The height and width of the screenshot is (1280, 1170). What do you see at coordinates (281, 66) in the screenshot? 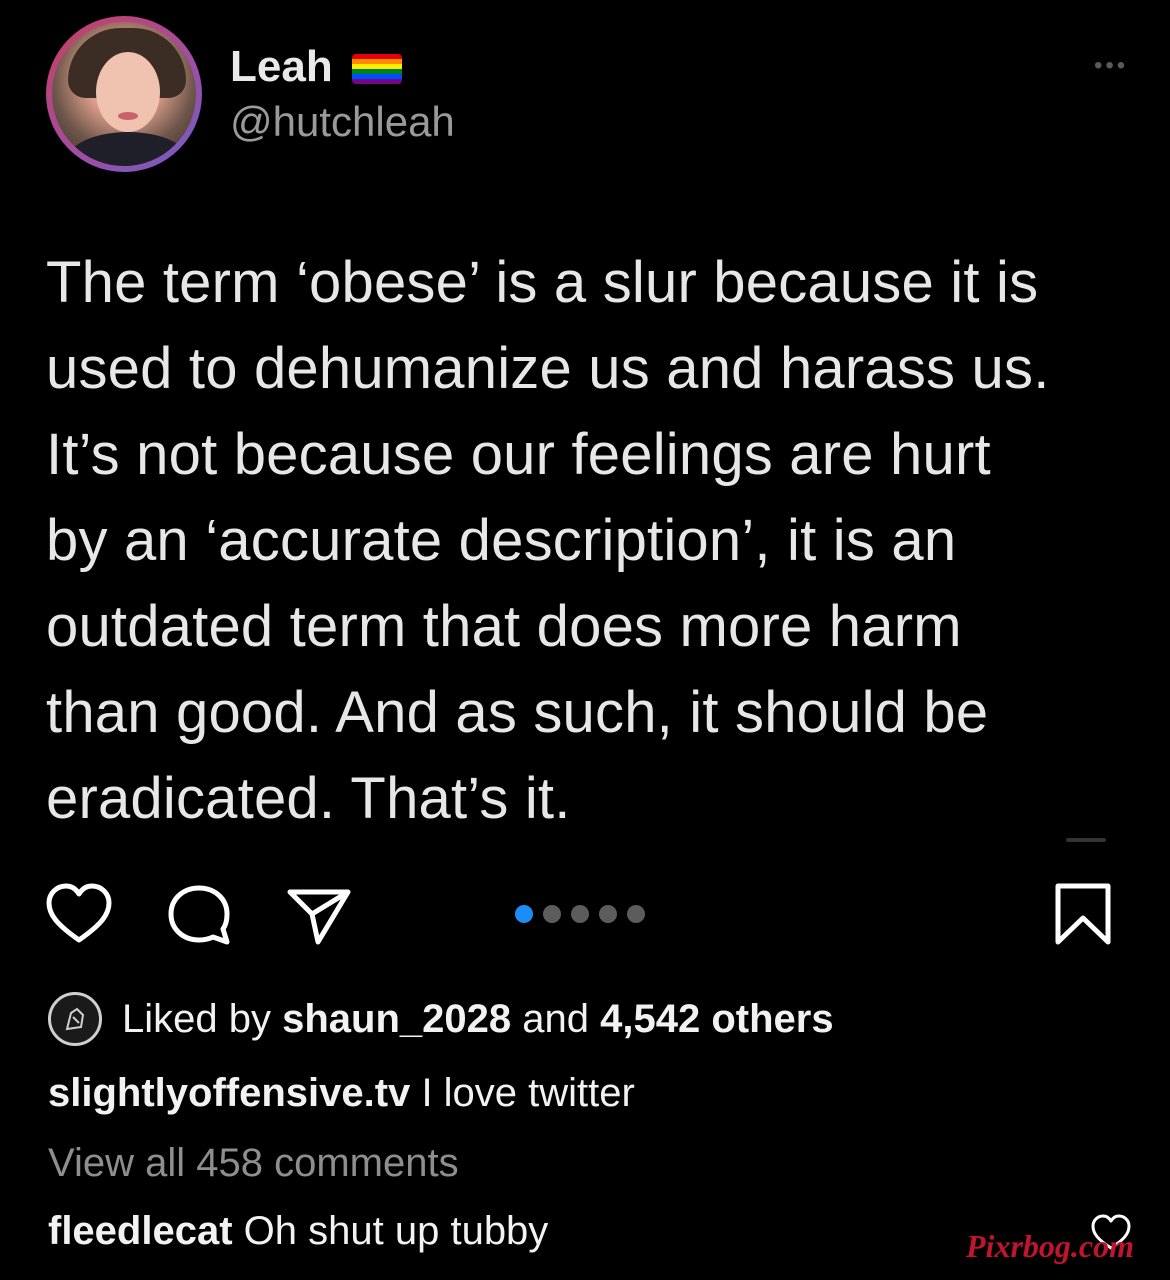
I see `tweet-display-name: Leah` at bounding box center [281, 66].